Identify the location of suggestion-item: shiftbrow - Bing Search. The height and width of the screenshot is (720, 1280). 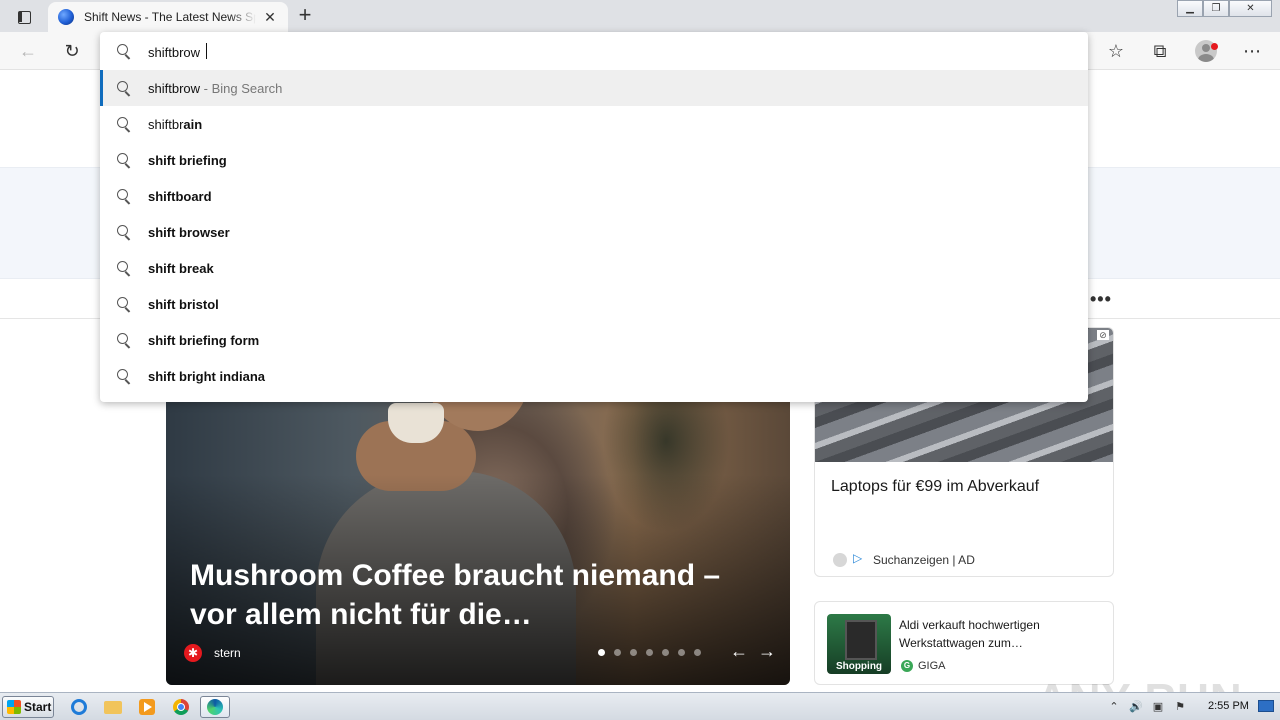
(594, 88).